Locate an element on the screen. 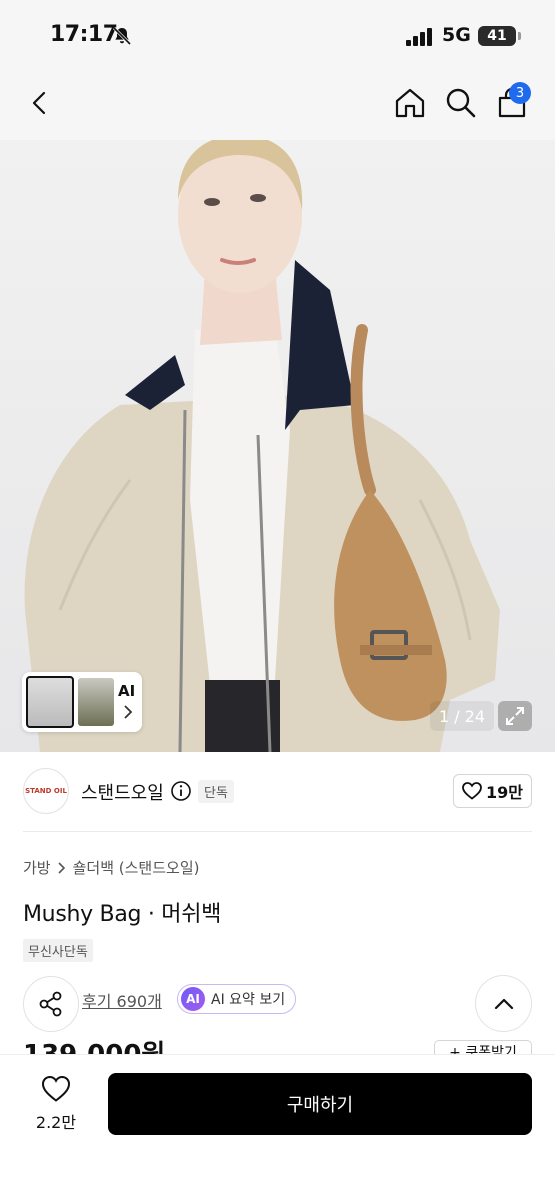  brand-name: 스탠드오일 is located at coordinates (122, 792).